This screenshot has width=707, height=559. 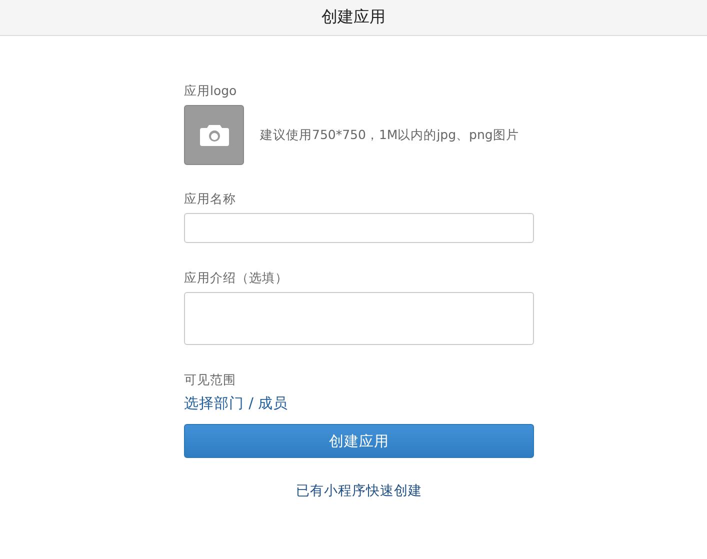 What do you see at coordinates (359, 491) in the screenshot?
I see `quick-create-link: 已有小程序快速创建` at bounding box center [359, 491].